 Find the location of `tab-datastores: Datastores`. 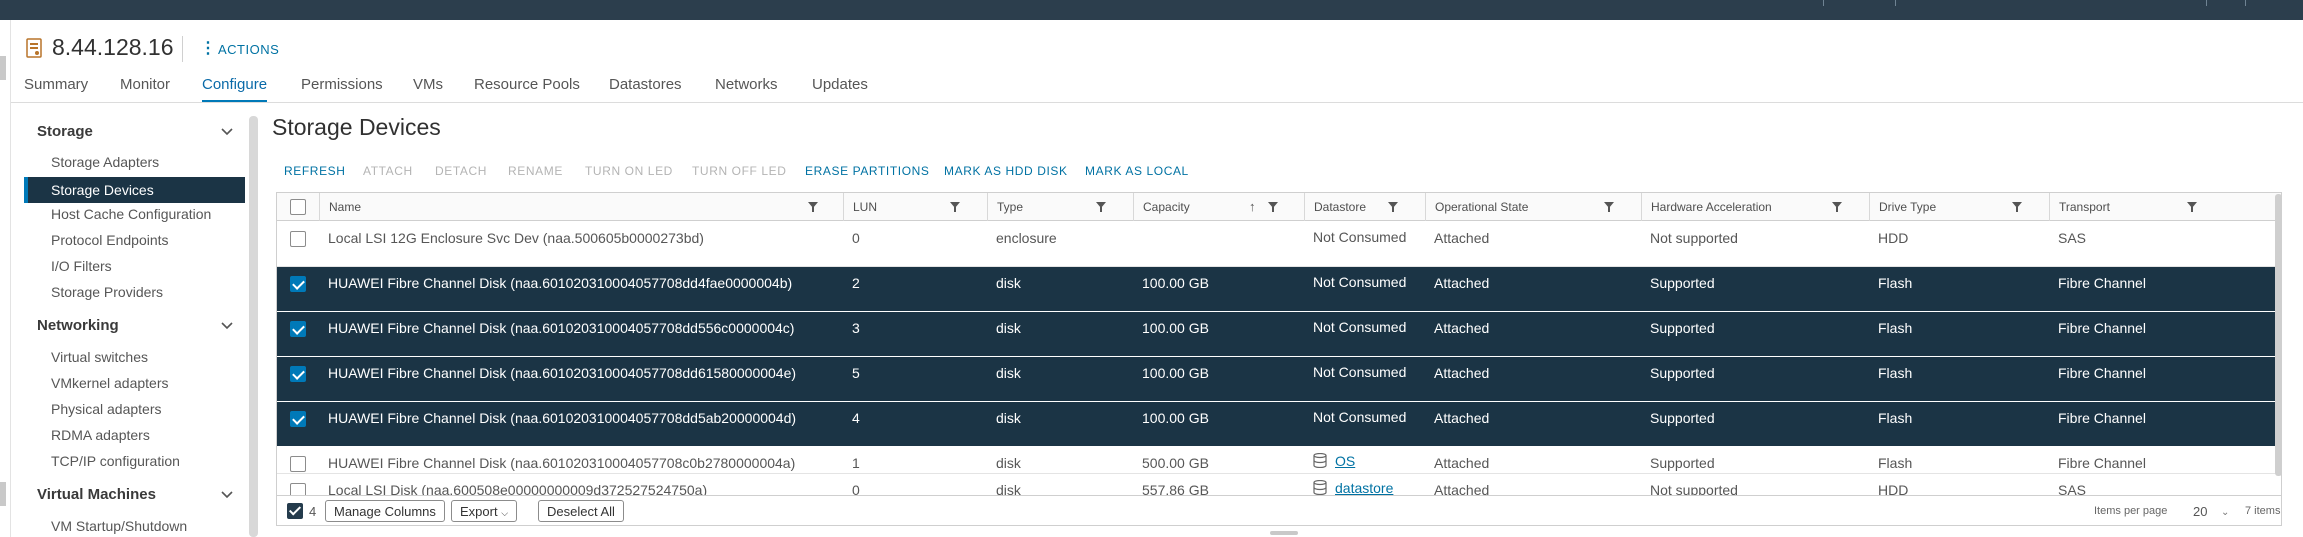

tab-datastores: Datastores is located at coordinates (645, 89).